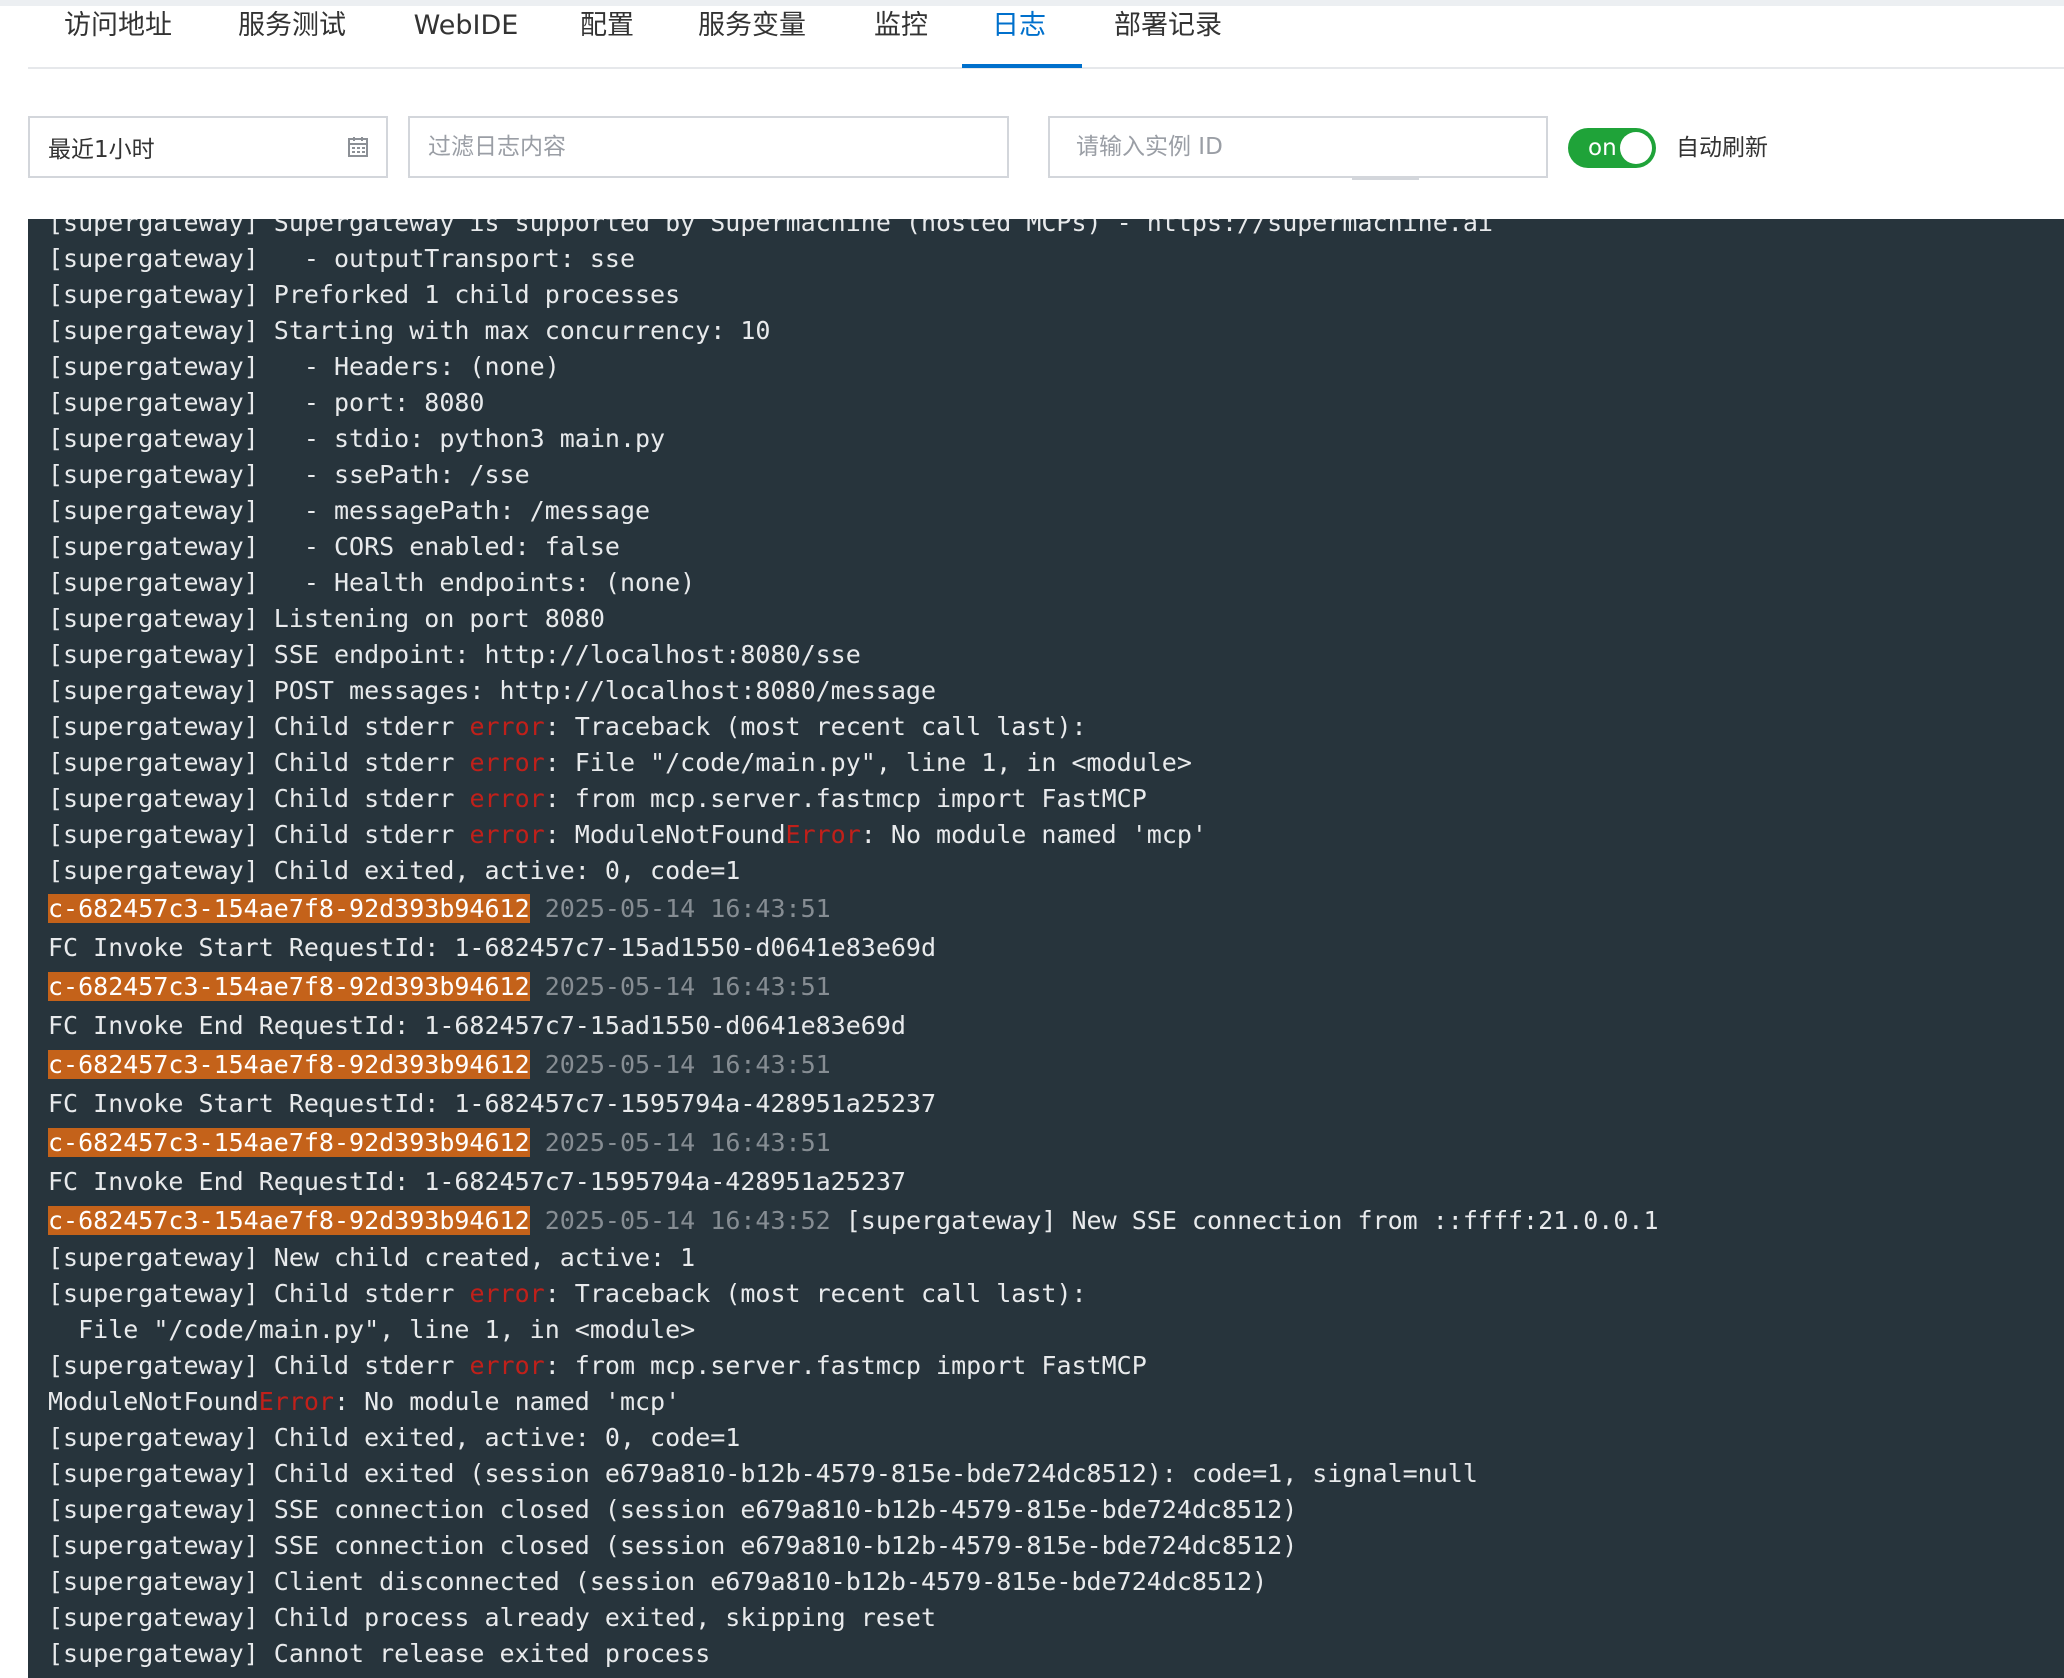 The height and width of the screenshot is (1678, 2064). What do you see at coordinates (853, 475) in the screenshot?
I see `log-line: [supergateway] - ssePath: /sse` at bounding box center [853, 475].